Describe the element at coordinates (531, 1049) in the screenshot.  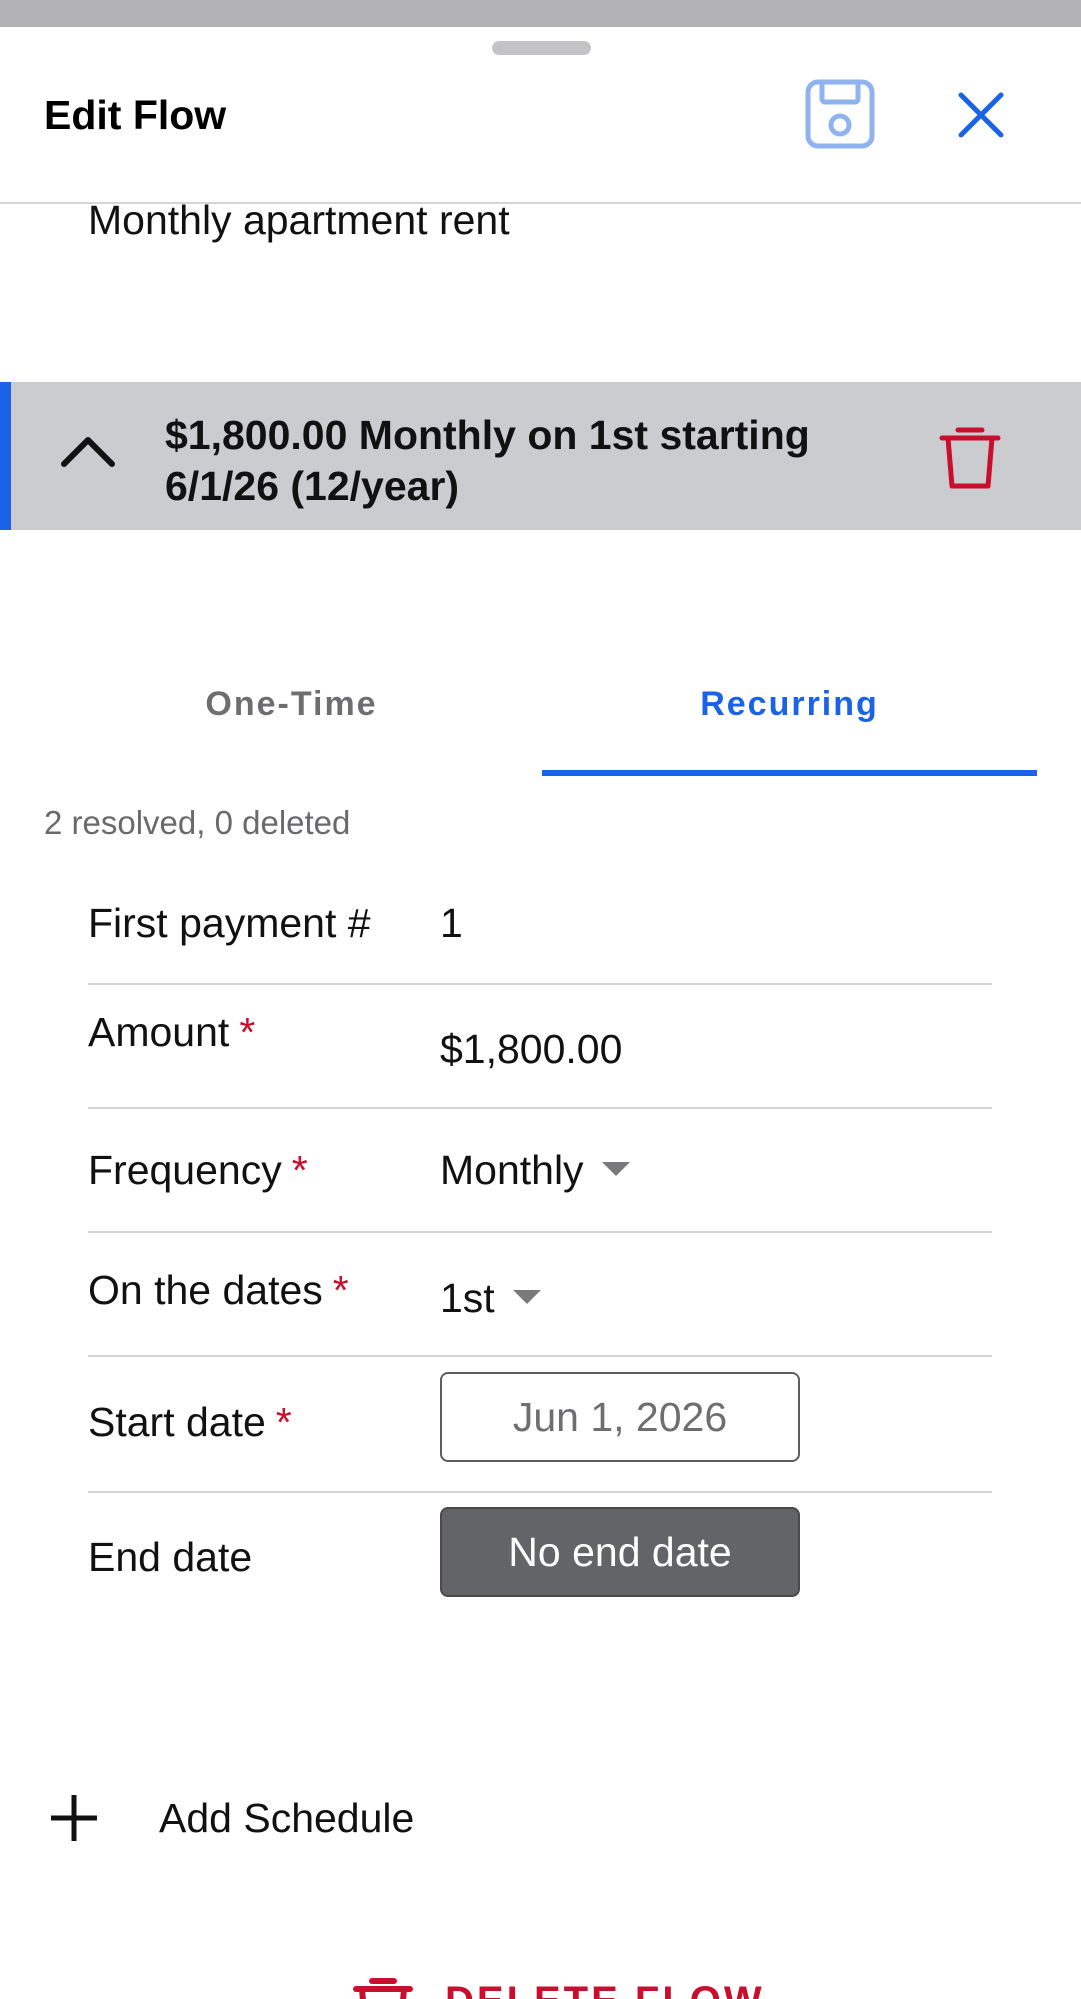
I see `amount-input: $1,800.00` at that location.